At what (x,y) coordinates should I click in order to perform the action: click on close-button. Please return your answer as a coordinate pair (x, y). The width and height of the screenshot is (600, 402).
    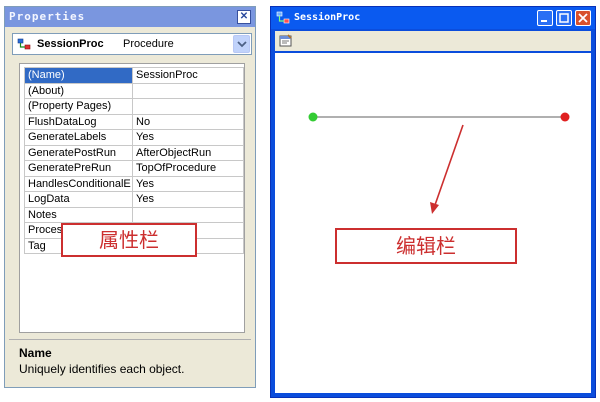
    Looking at the image, I should click on (583, 18).